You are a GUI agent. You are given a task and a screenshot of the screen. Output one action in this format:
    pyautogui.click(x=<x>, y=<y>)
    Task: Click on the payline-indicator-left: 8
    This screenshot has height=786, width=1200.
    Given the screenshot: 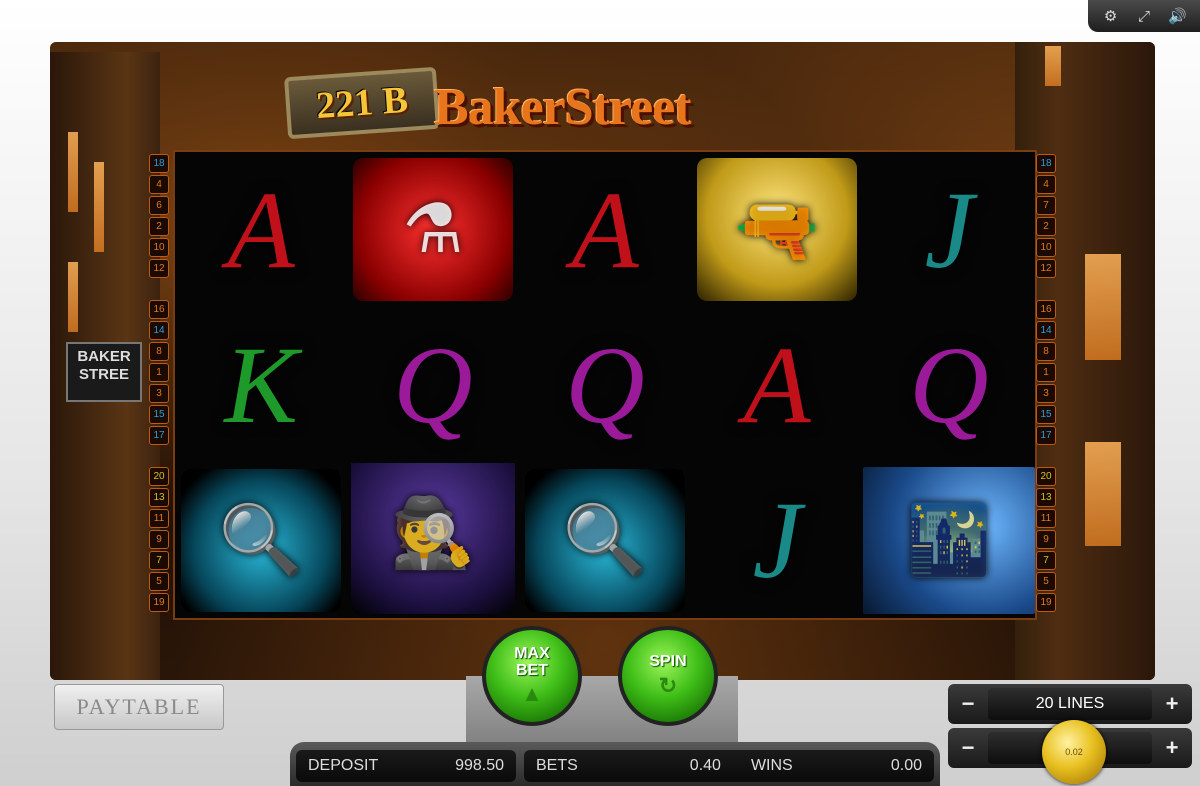 What is the action you would take?
    pyautogui.click(x=159, y=351)
    